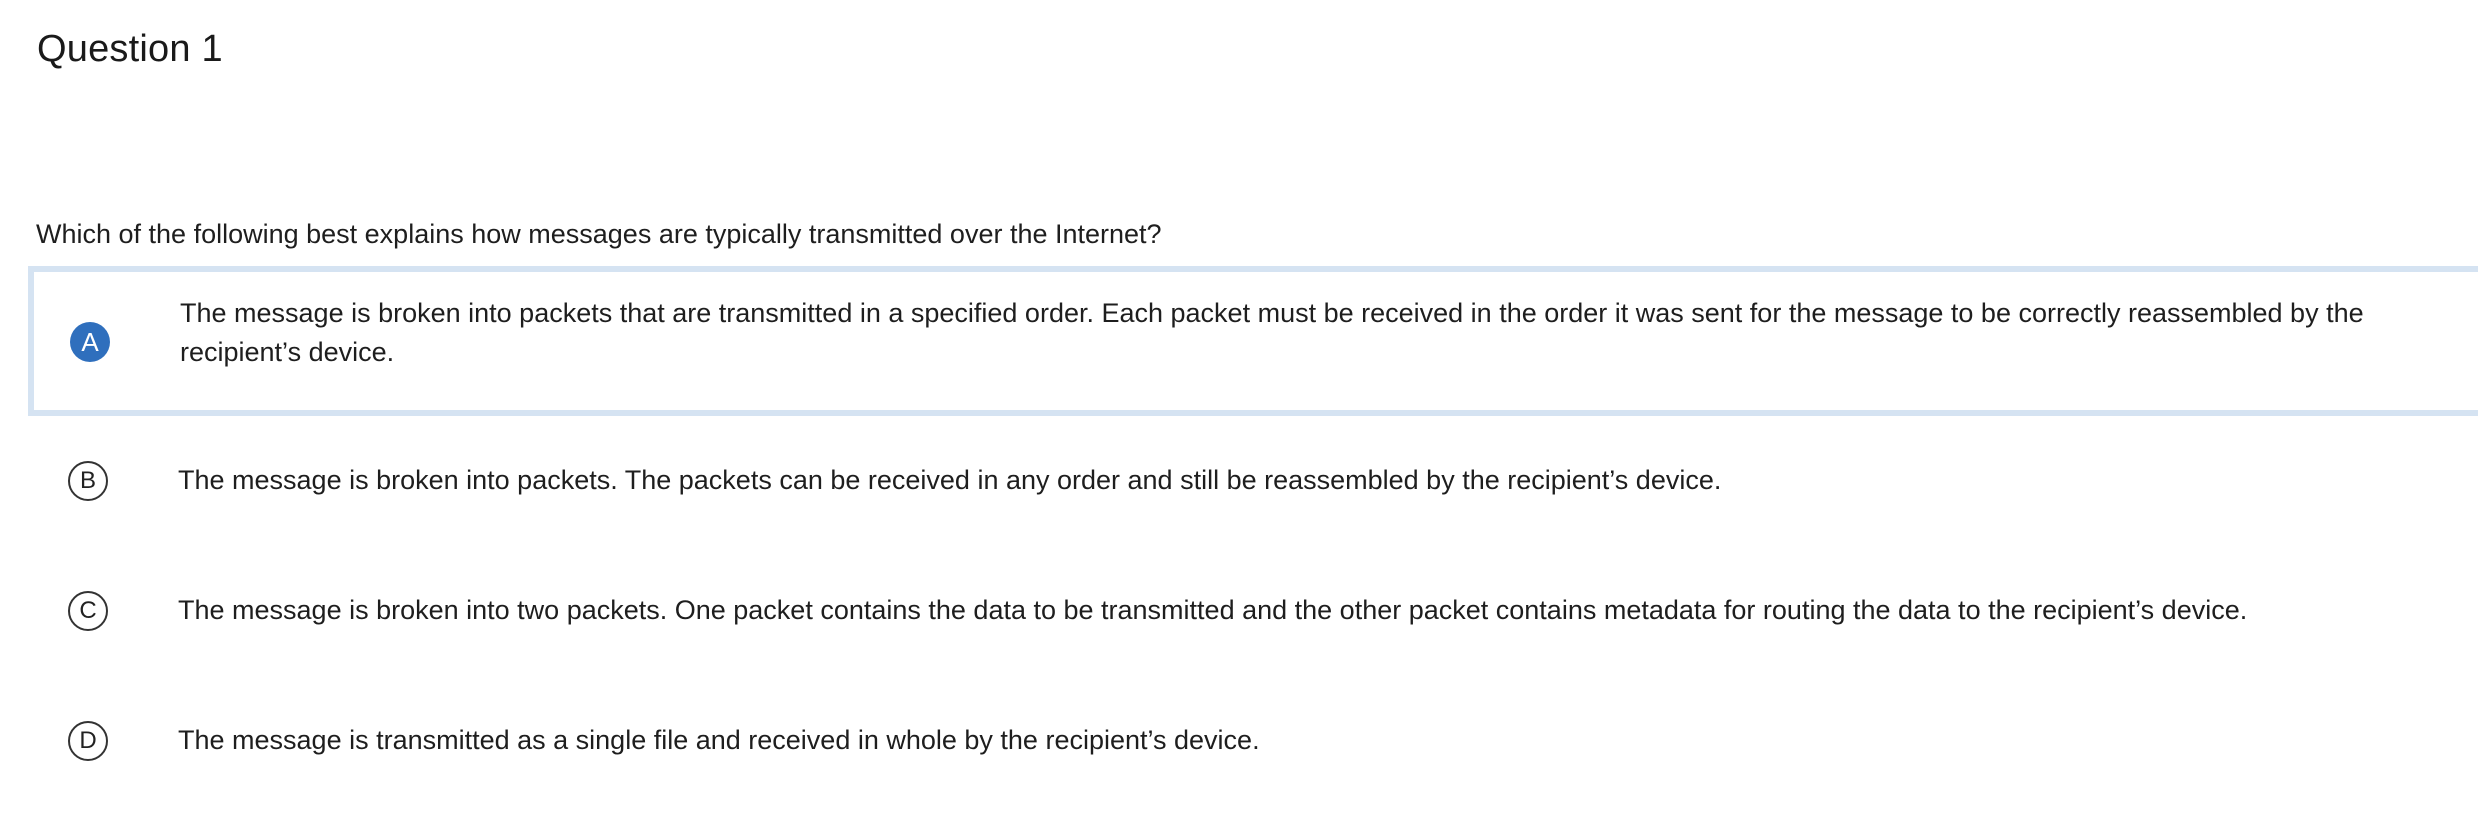 Image resolution: width=2478 pixels, height=840 pixels. What do you see at coordinates (90, 342) in the screenshot?
I see `choice-a-marker: A` at bounding box center [90, 342].